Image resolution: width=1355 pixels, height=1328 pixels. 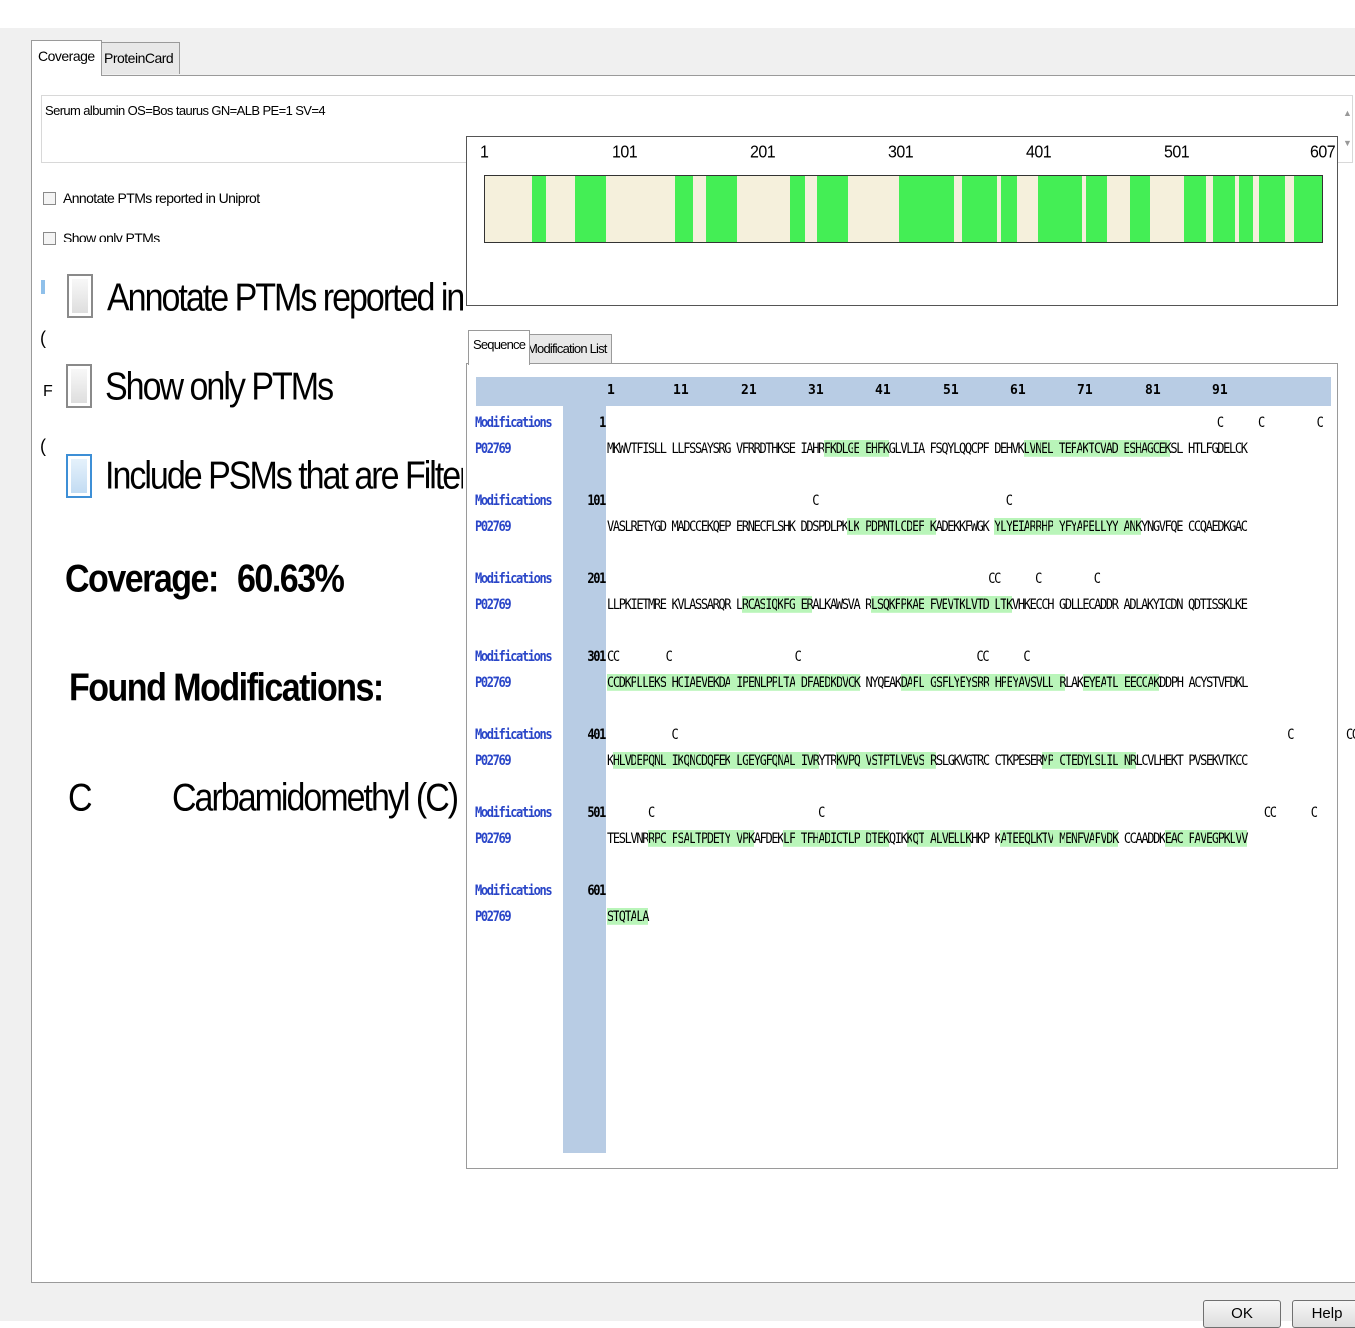 I want to click on ruler-tick-label: 21, so click(x=749, y=390).